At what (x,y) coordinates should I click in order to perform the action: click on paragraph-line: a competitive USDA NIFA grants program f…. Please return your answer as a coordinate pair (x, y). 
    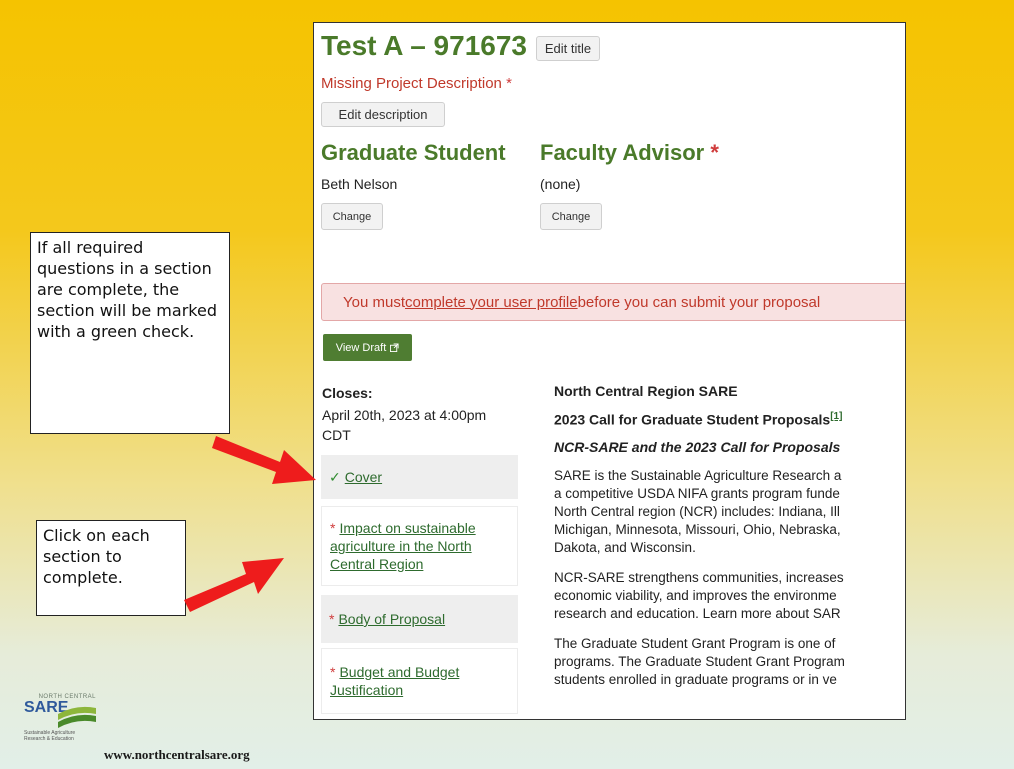
    Looking at the image, I should click on (697, 493).